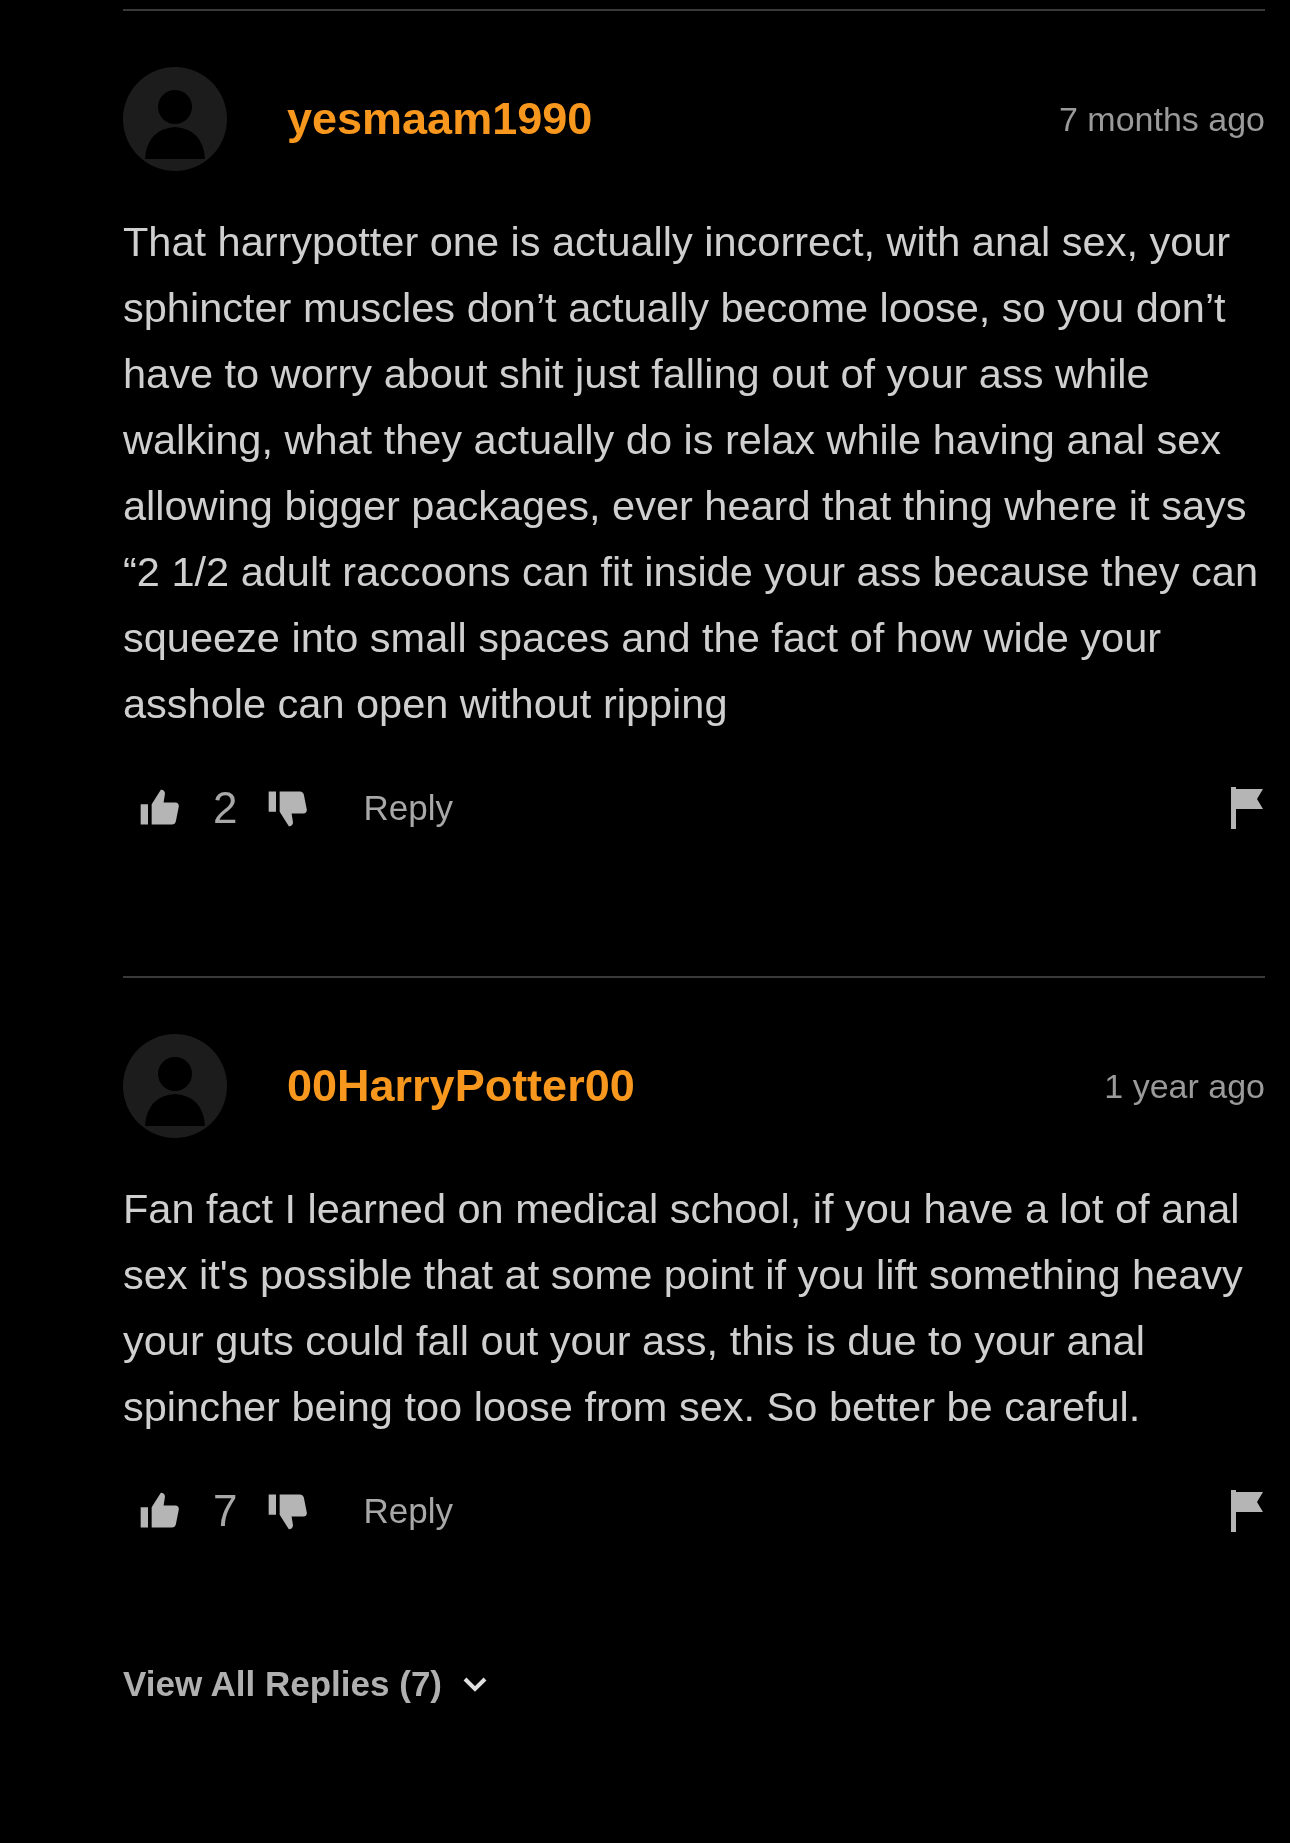  What do you see at coordinates (225, 808) in the screenshot?
I see `like-count: 2` at bounding box center [225, 808].